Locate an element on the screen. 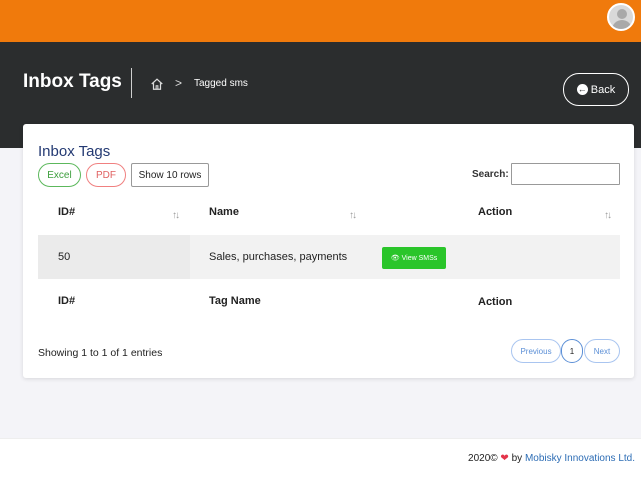  column-header-id: ID# is located at coordinates (66, 212).